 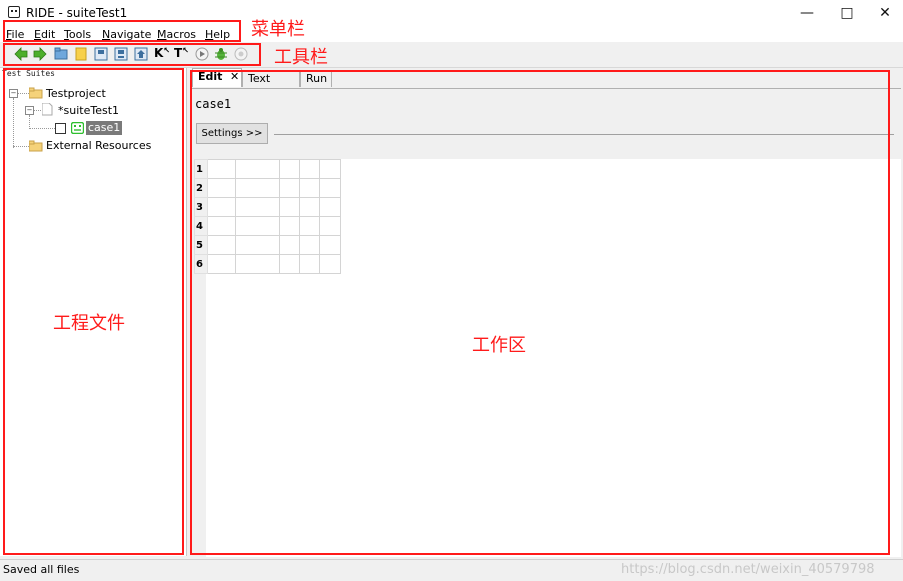 What do you see at coordinates (884, 13) in the screenshot?
I see `close-button: ✕` at bounding box center [884, 13].